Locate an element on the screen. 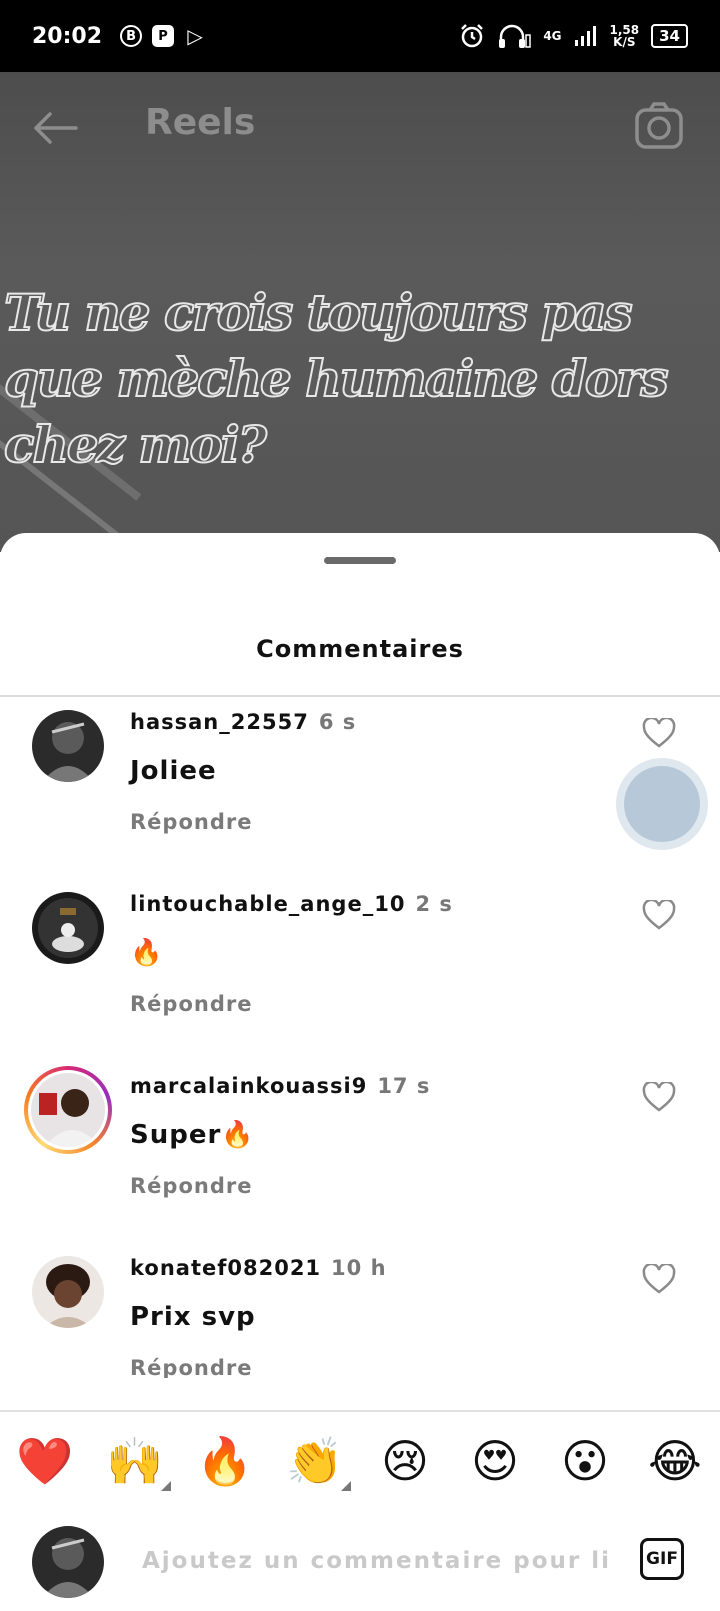 Image resolution: width=720 pixels, height=1611 pixels. comment-text: 🔥 is located at coordinates (147, 953).